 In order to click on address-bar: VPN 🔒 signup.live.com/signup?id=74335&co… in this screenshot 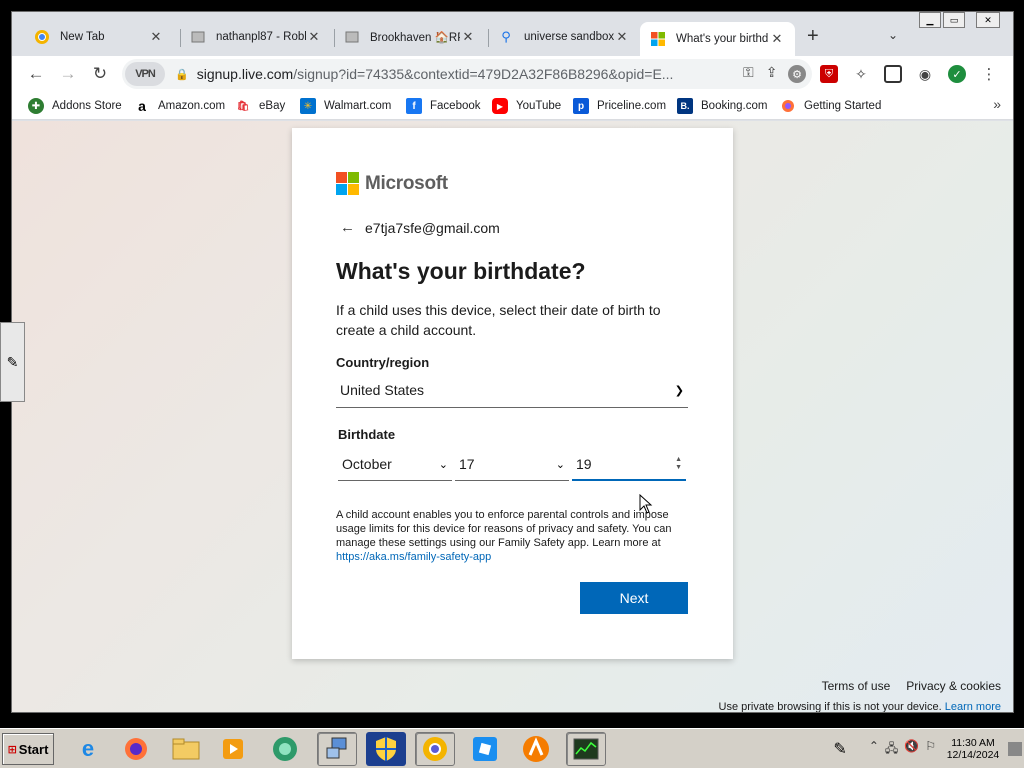, I will do `click(467, 74)`.